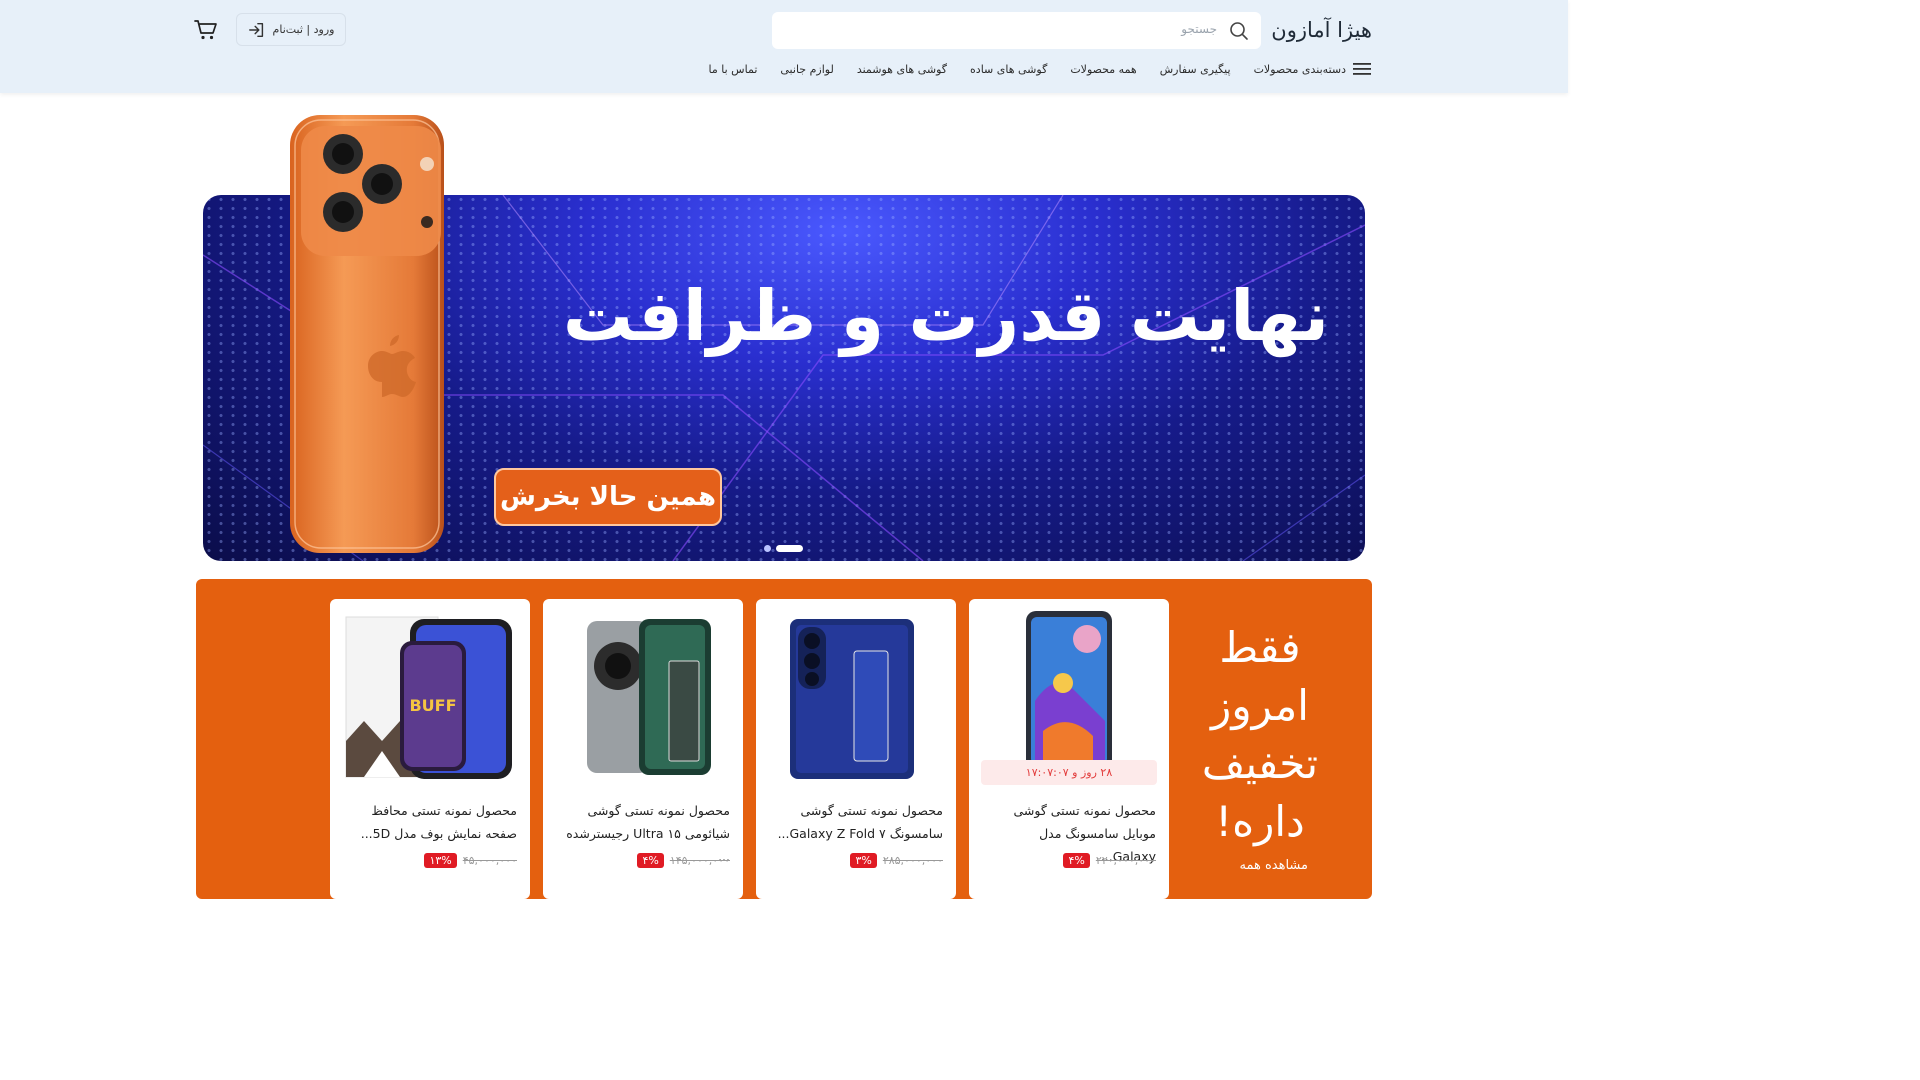 The image size is (1920, 1080). I want to click on search-input: جستجو, so click(1016, 30).